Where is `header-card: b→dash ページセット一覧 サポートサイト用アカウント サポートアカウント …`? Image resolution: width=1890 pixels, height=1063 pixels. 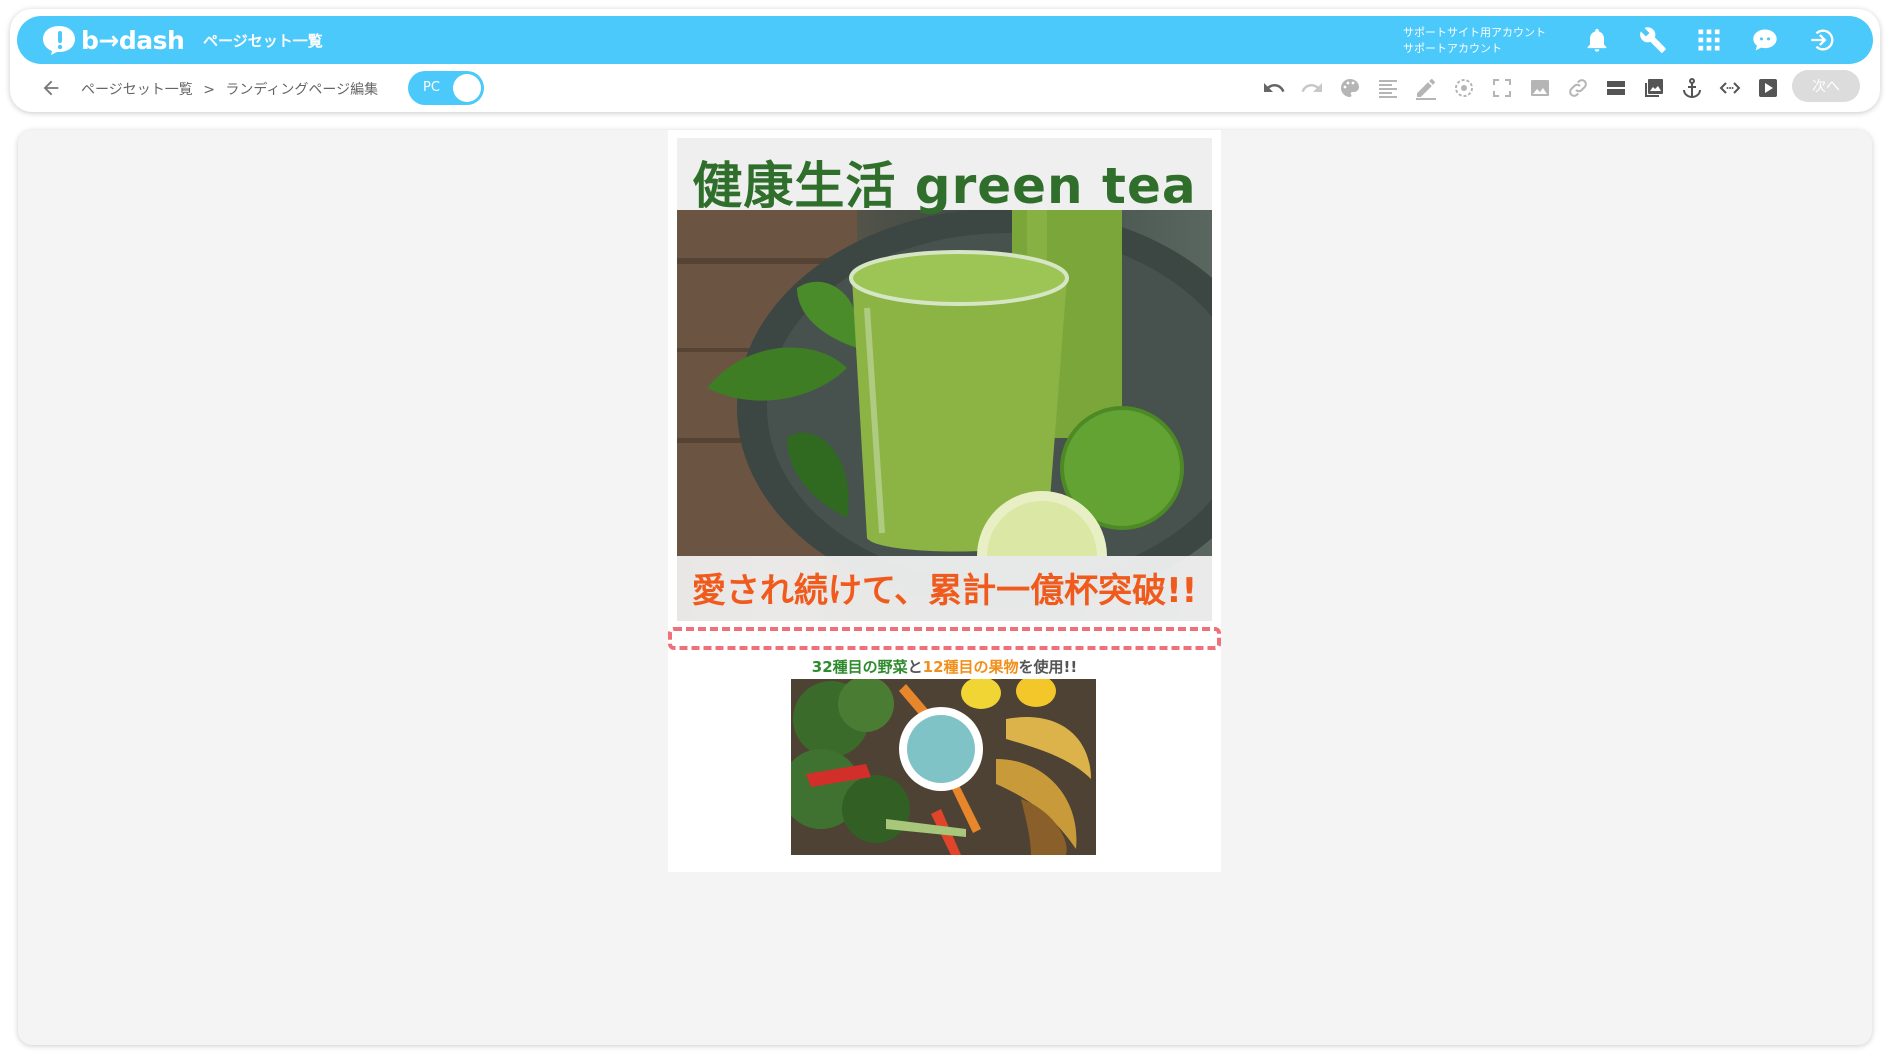 header-card: b→dash ページセット一覧 サポートサイト用アカウント サポートアカウント … is located at coordinates (945, 60).